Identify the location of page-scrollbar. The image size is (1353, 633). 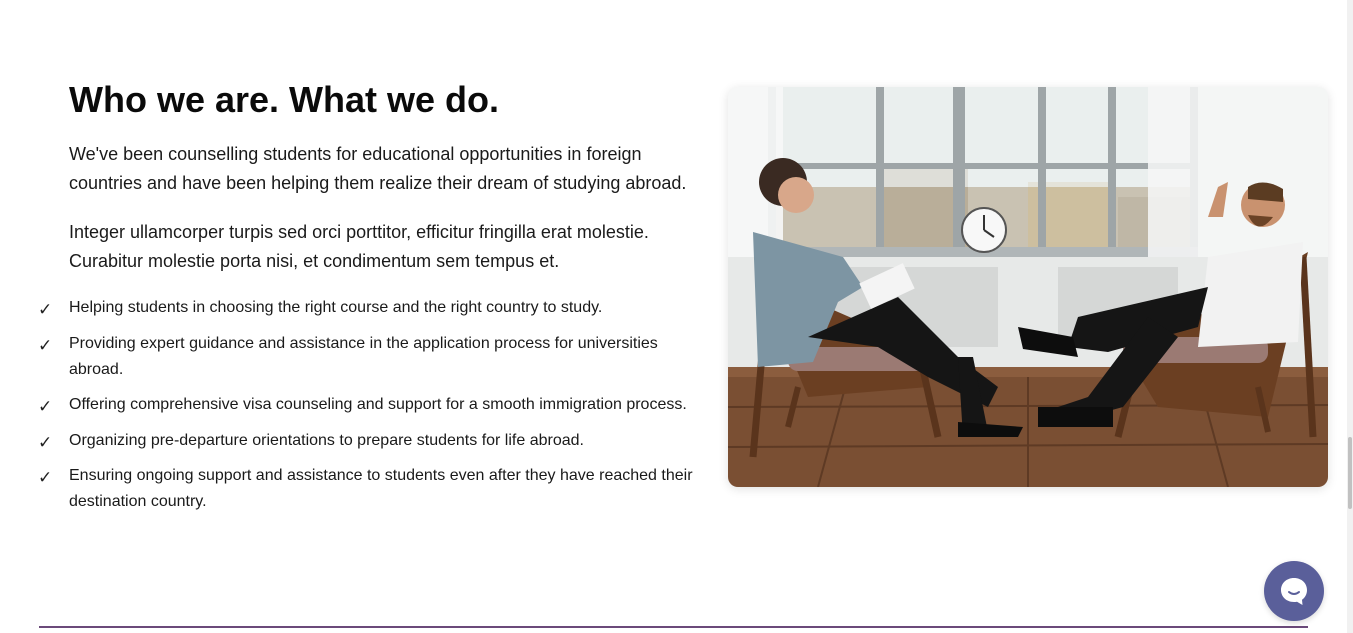
(1350, 316).